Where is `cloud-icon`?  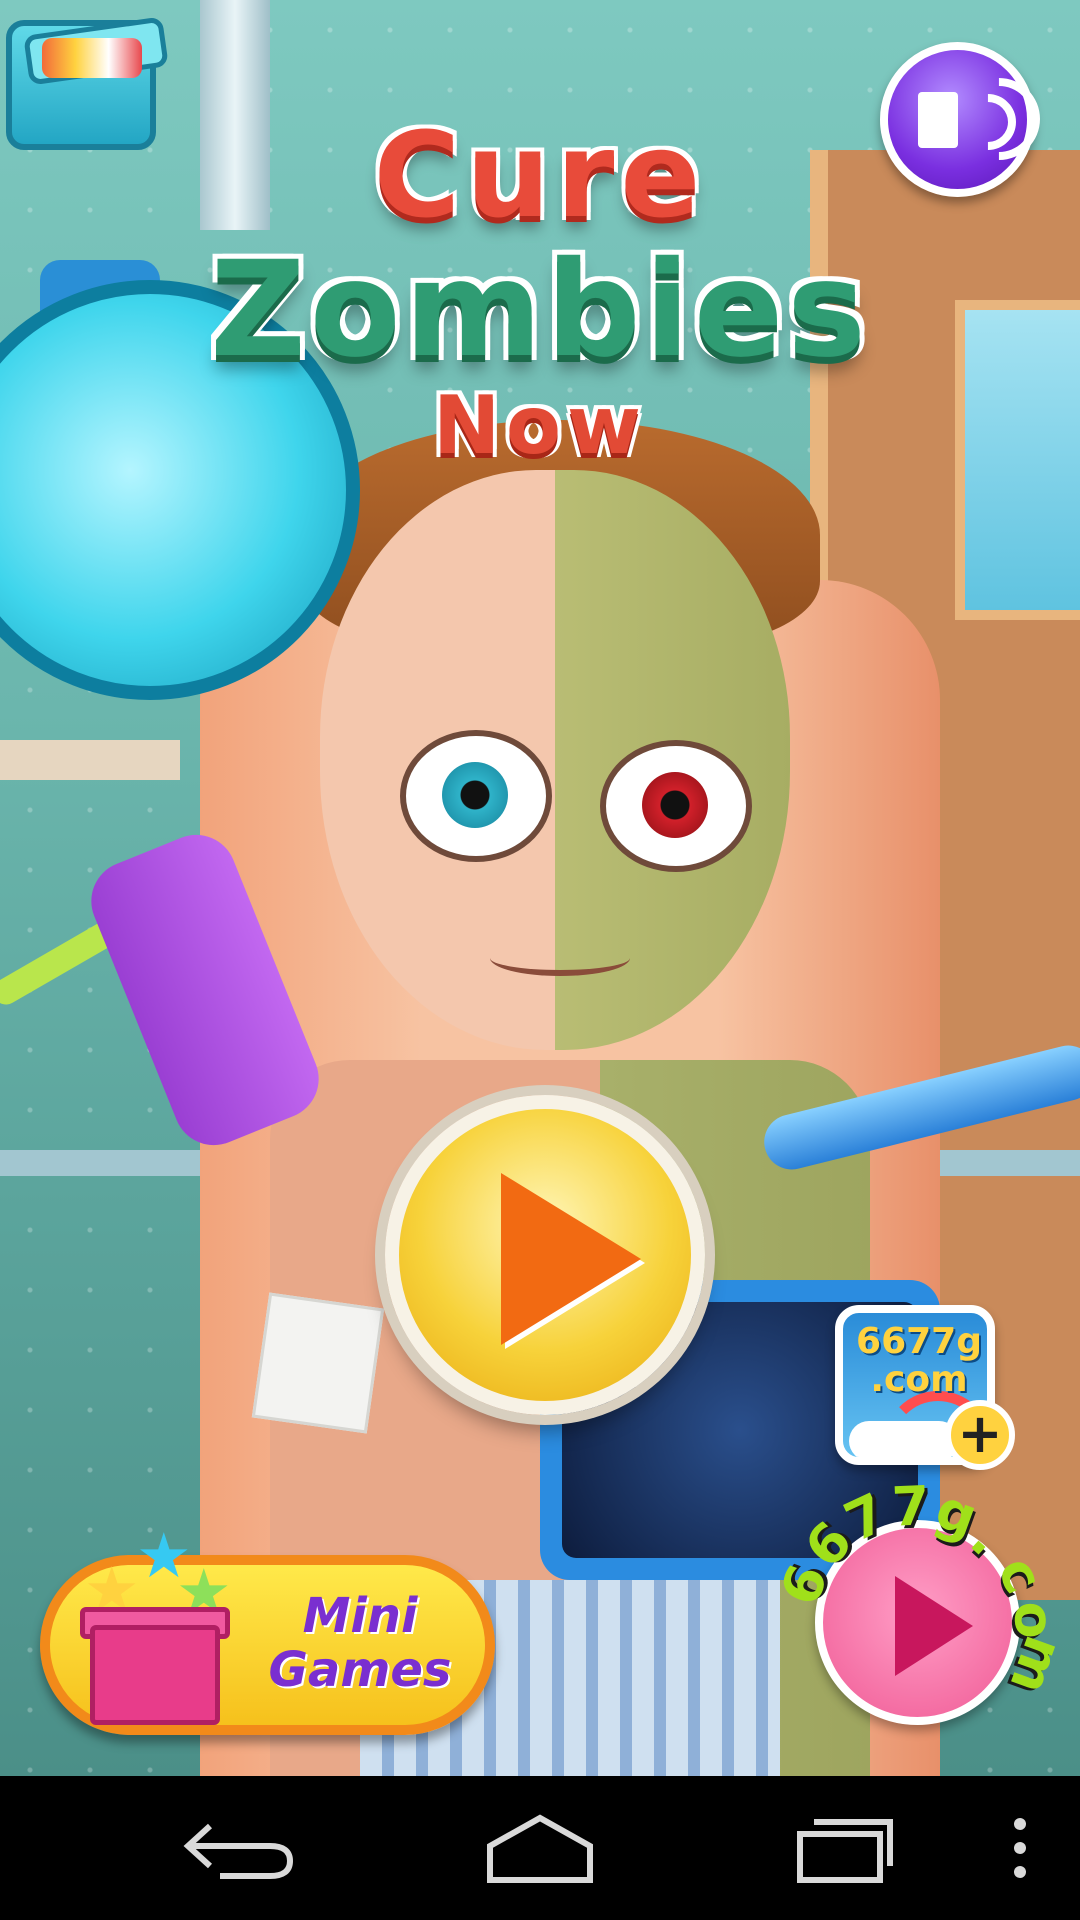
cloud-icon is located at coordinates (904, 1439).